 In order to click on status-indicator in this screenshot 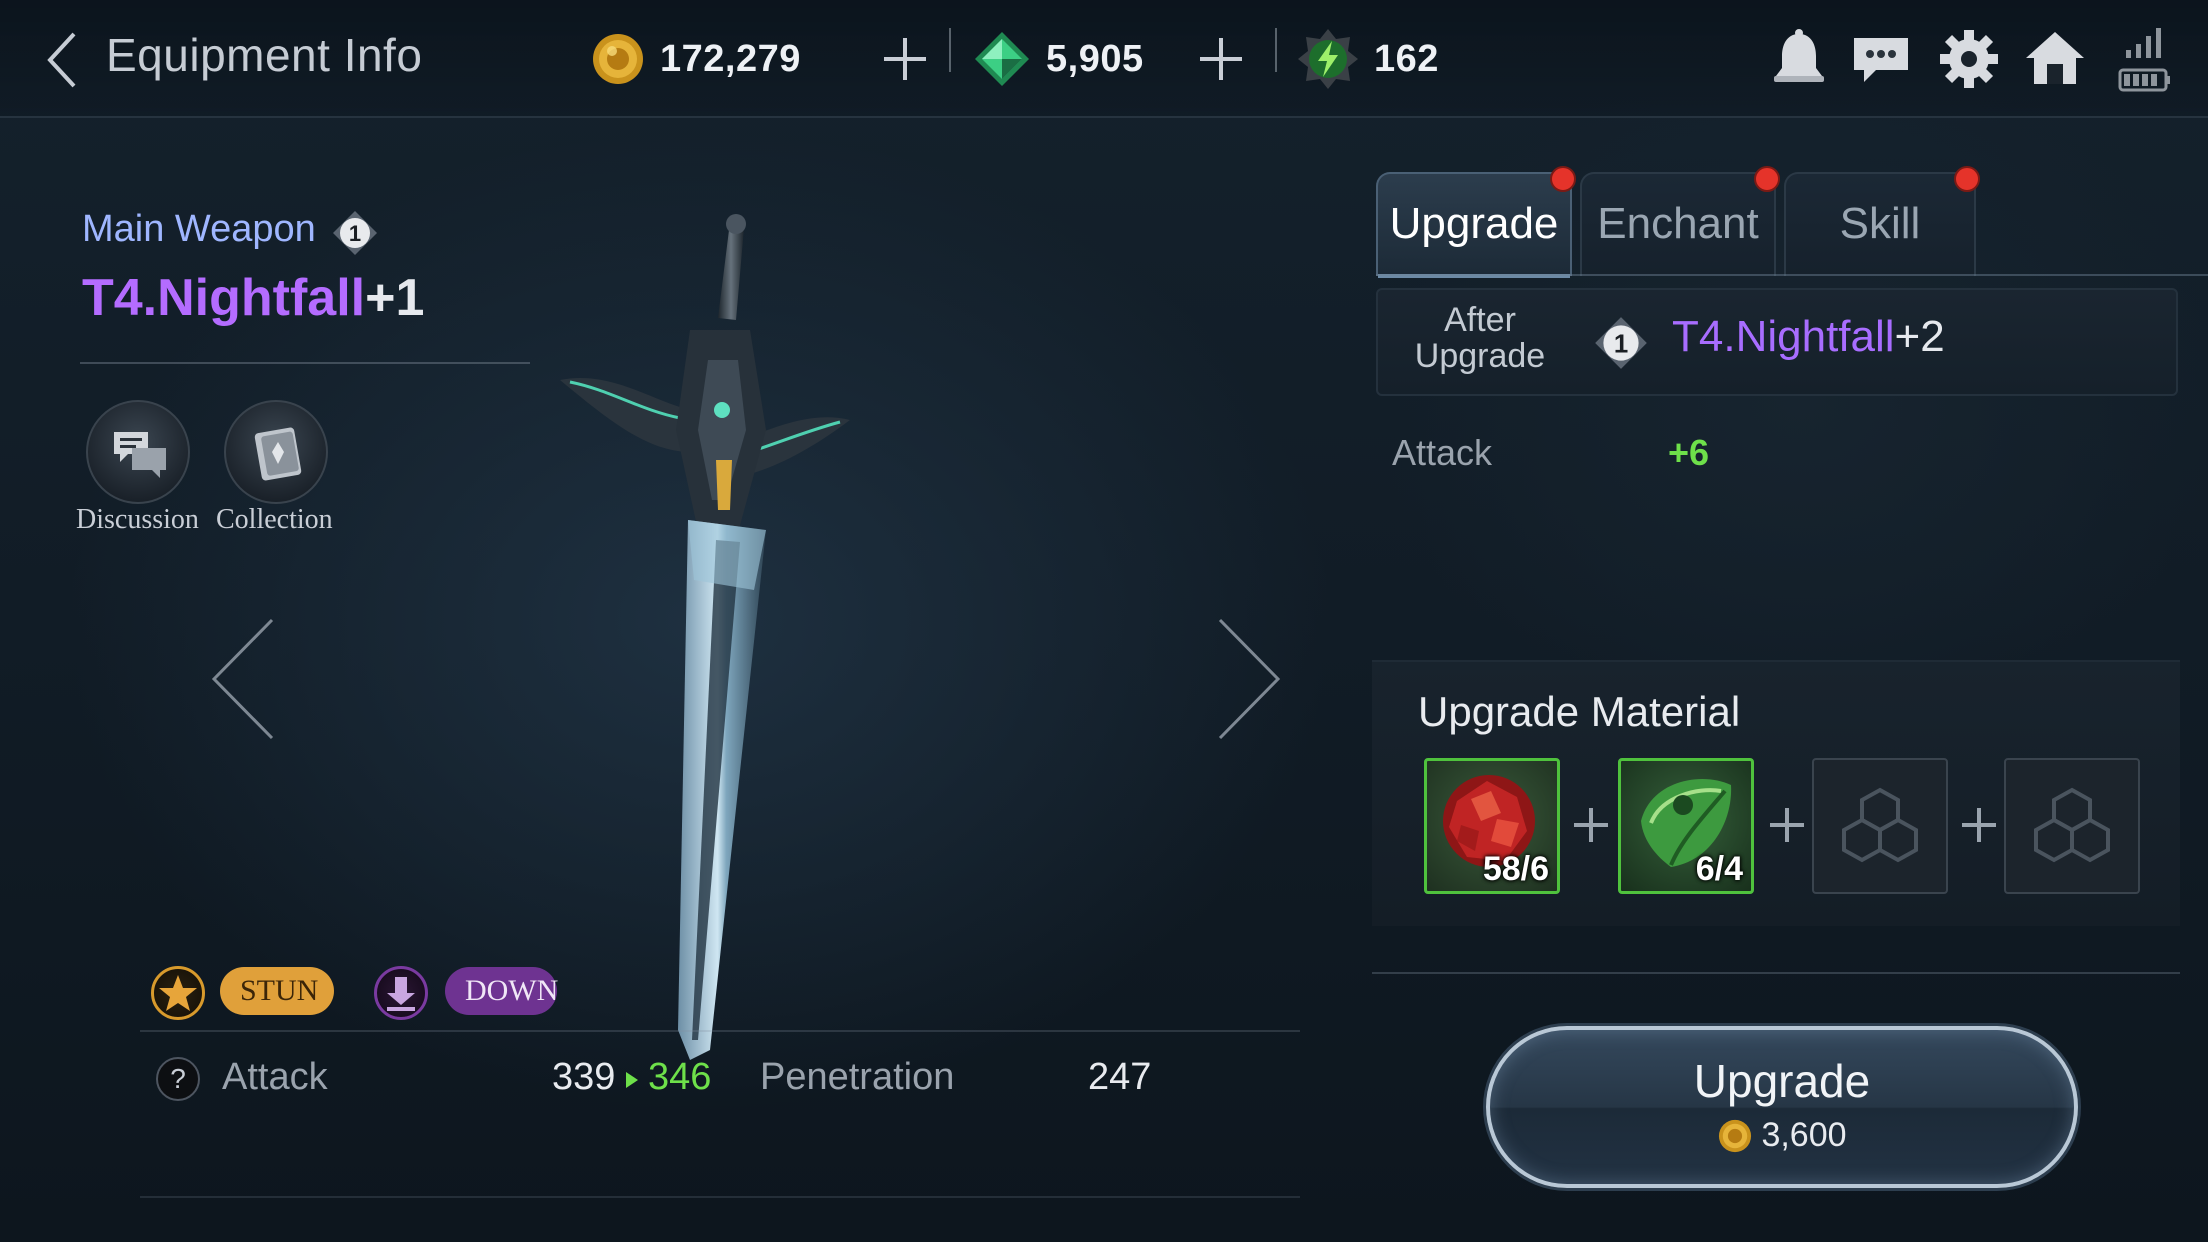, I will do `click(2149, 59)`.